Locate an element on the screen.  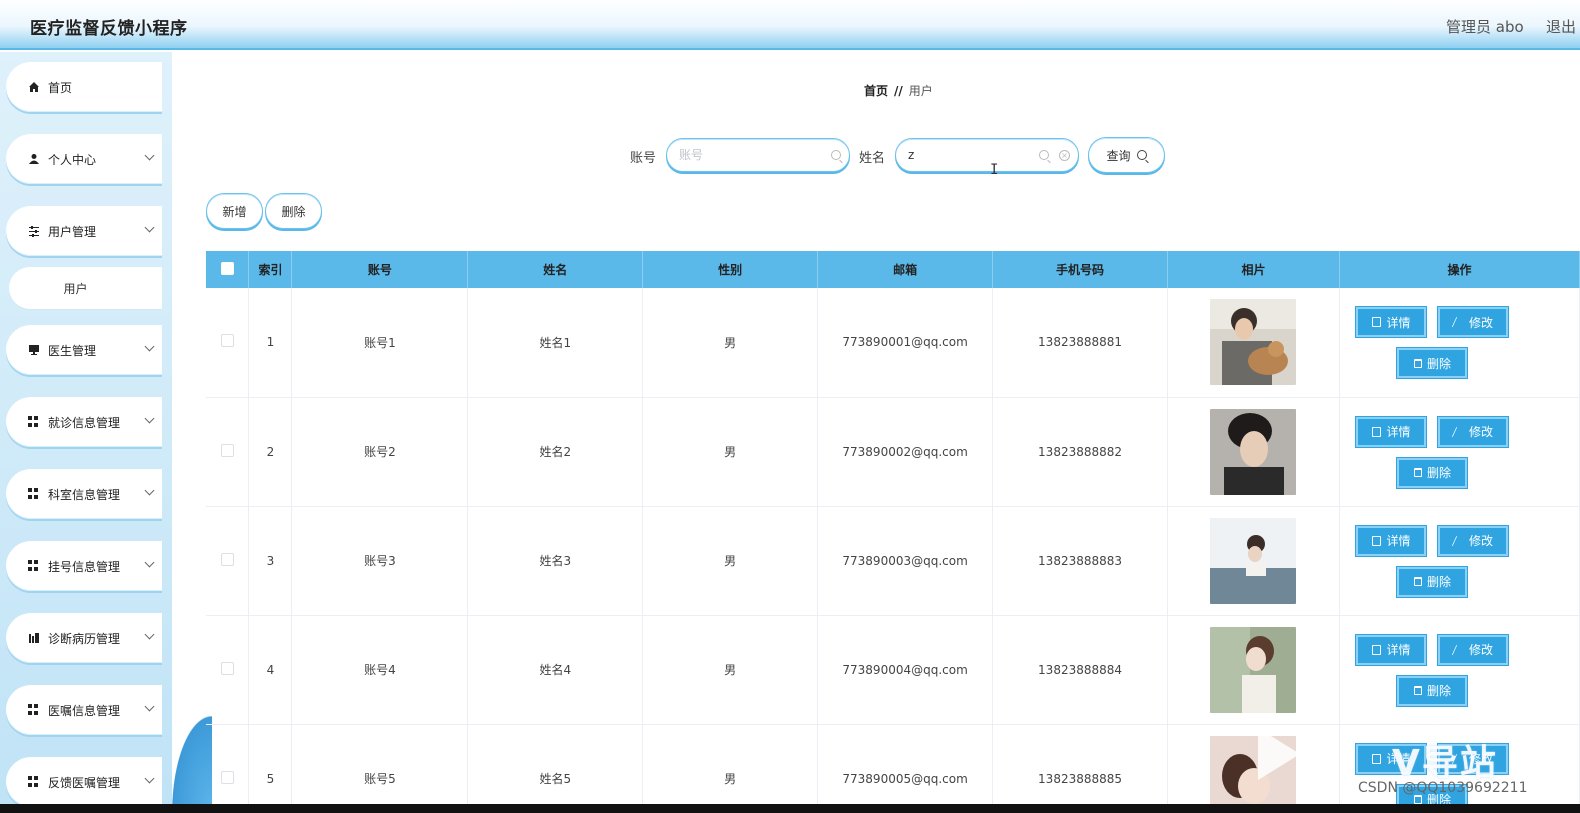
sidebar-item-home: 首页 is located at coordinates (84, 87).